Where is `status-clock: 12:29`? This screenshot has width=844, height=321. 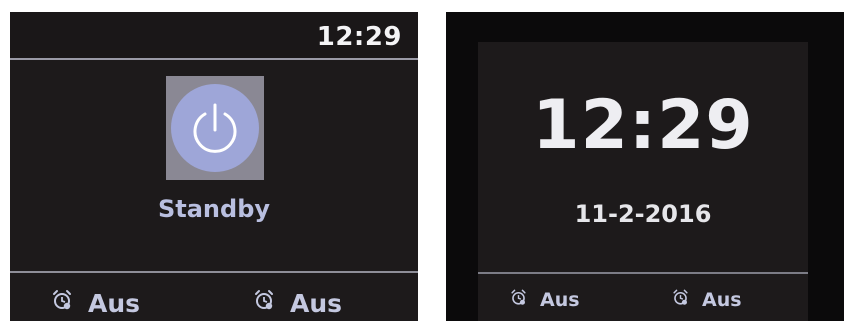
status-clock: 12:29 is located at coordinates (359, 37).